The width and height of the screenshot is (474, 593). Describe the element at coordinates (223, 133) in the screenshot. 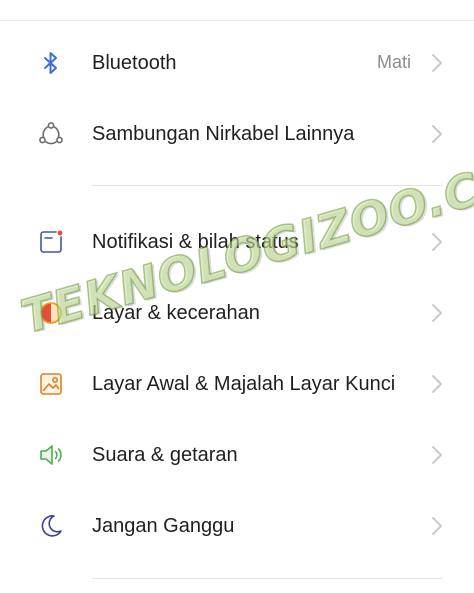

I see `settings-item-label: Sambungan Nirkabel Lainnya` at that location.